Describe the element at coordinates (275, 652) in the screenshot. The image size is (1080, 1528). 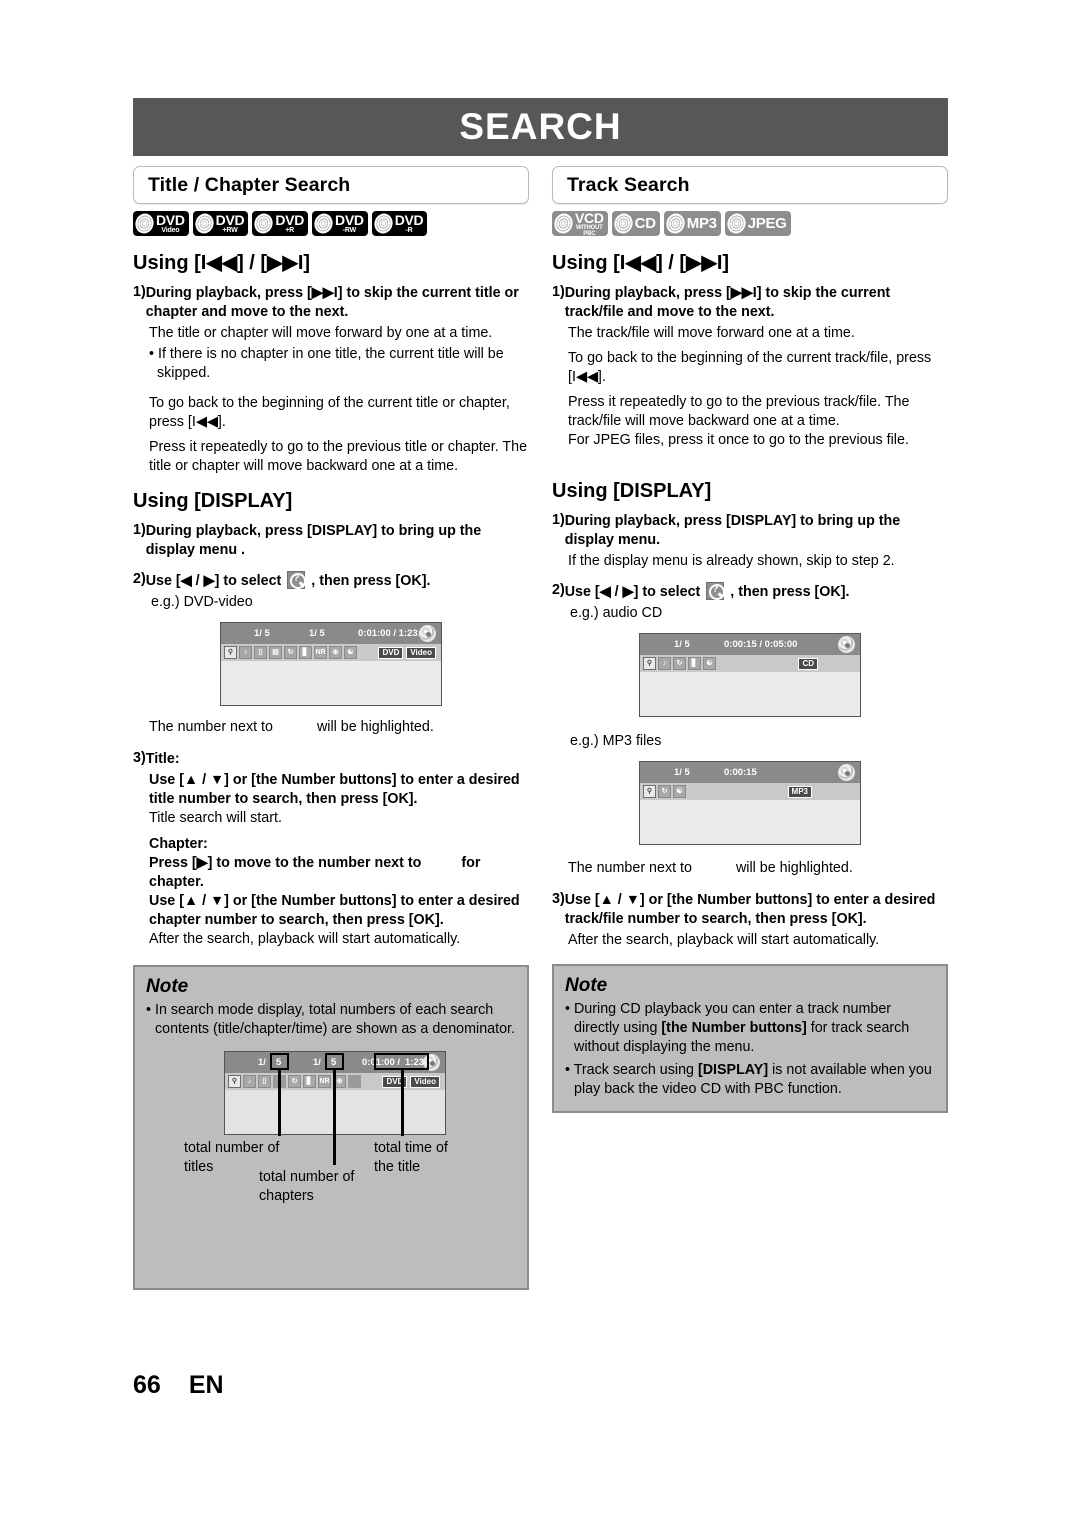
I see `angle-icon: ▤` at that location.